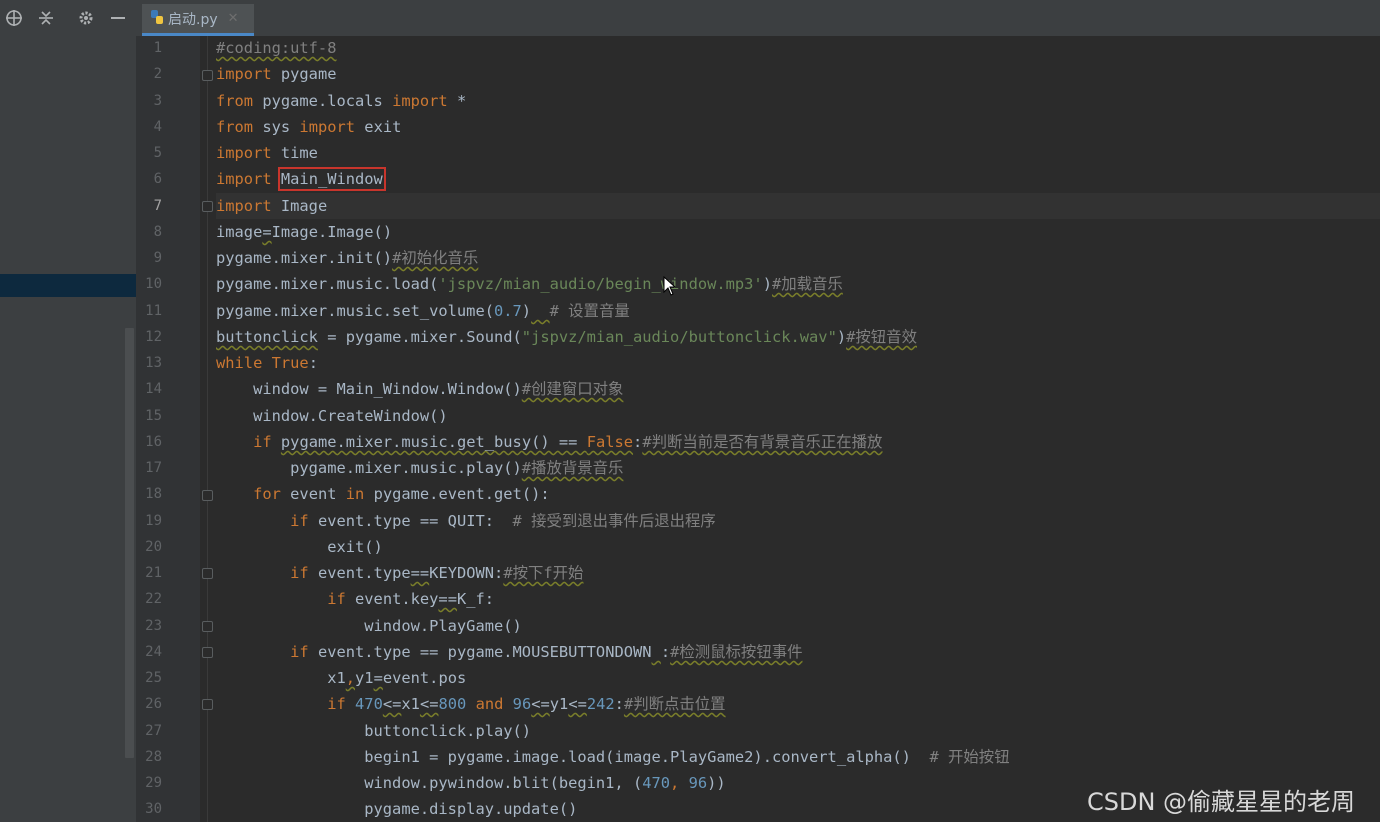  I want to click on line-number: 13, so click(153, 363).